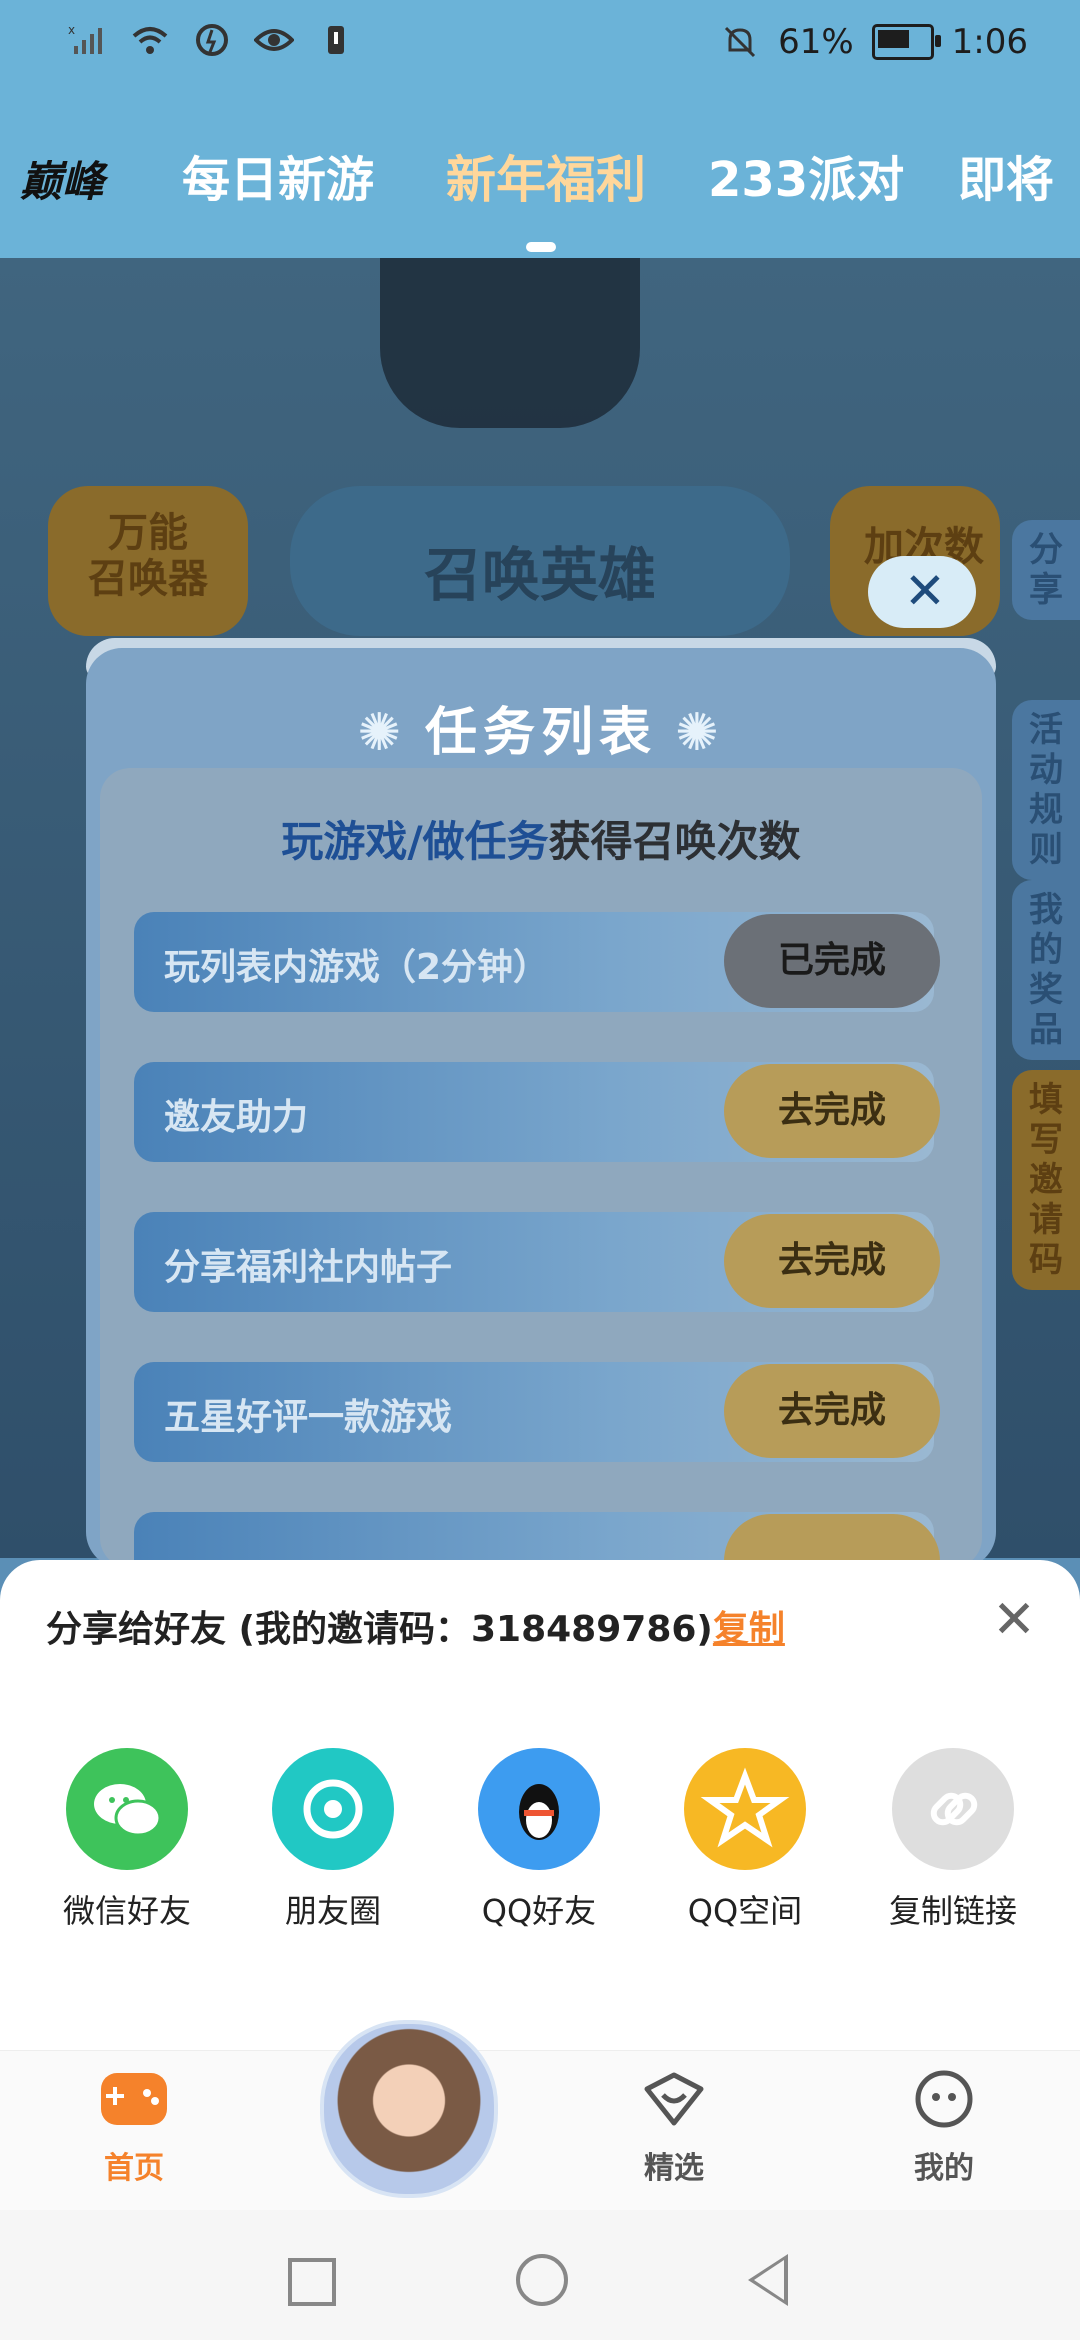 Image resolution: width=1080 pixels, height=2340 pixels. Describe the element at coordinates (989, 42) in the screenshot. I see `clock: 1:06` at that location.